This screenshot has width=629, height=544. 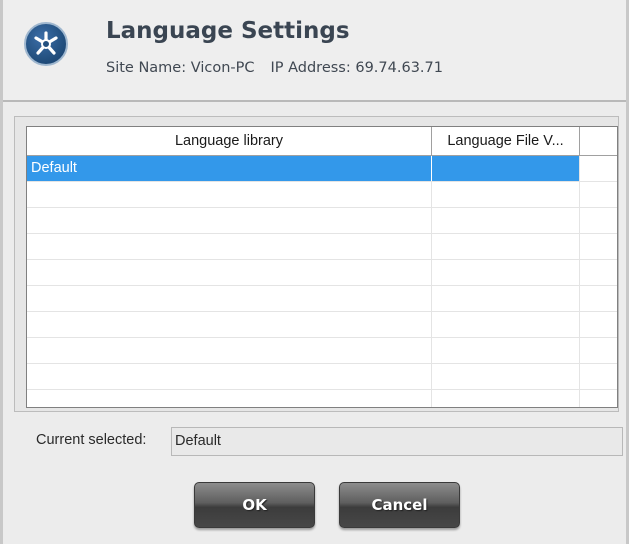 I want to click on current-selected-label: Current selected:, so click(x=91, y=440).